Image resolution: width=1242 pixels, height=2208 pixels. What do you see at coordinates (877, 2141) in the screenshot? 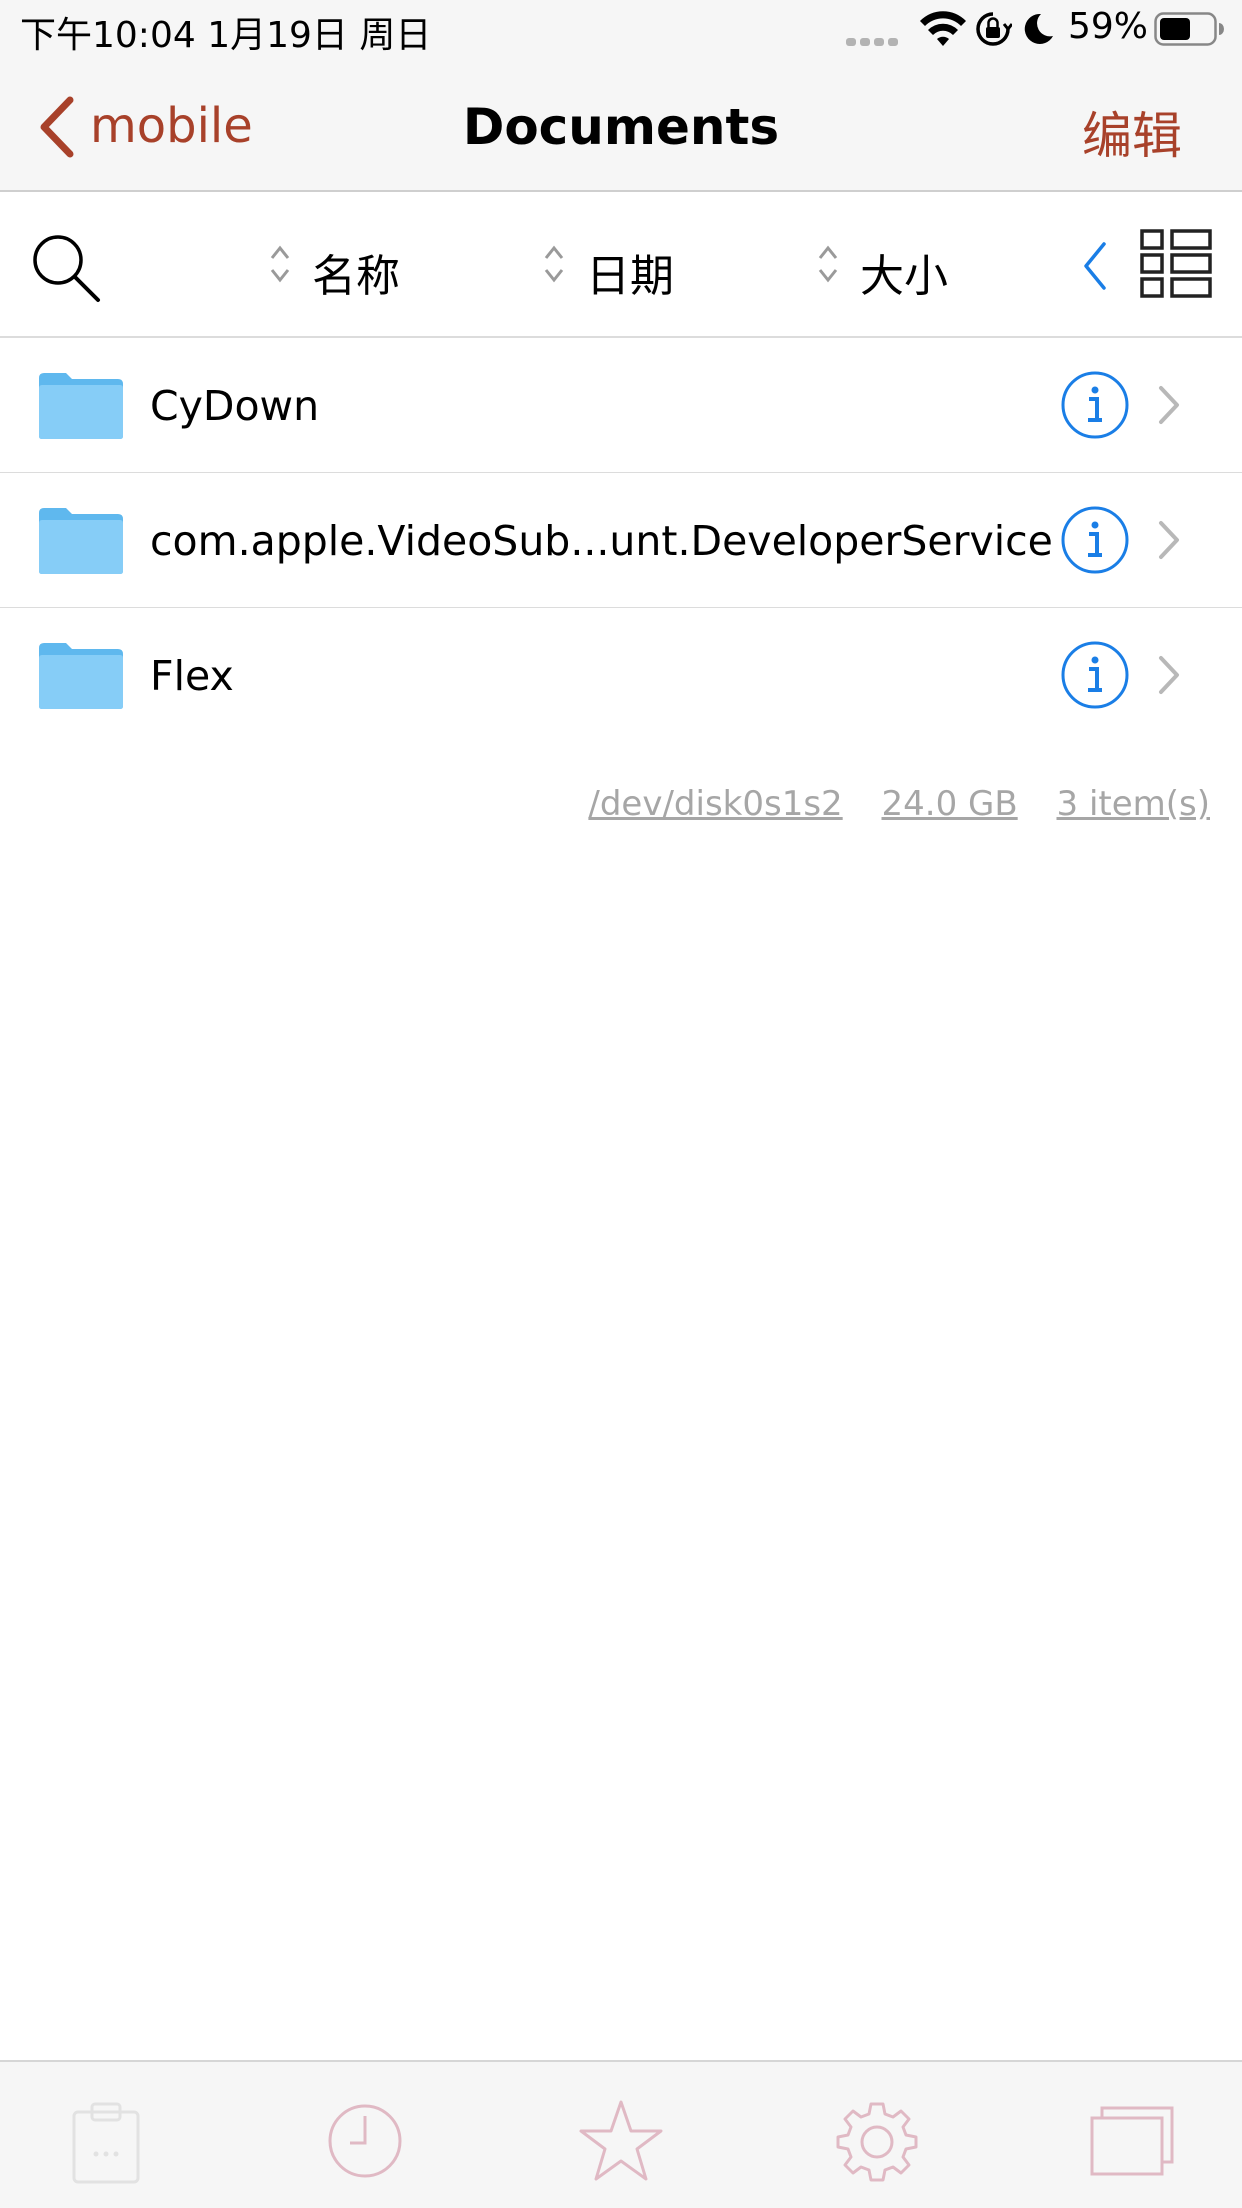
I see `gear-icon` at bounding box center [877, 2141].